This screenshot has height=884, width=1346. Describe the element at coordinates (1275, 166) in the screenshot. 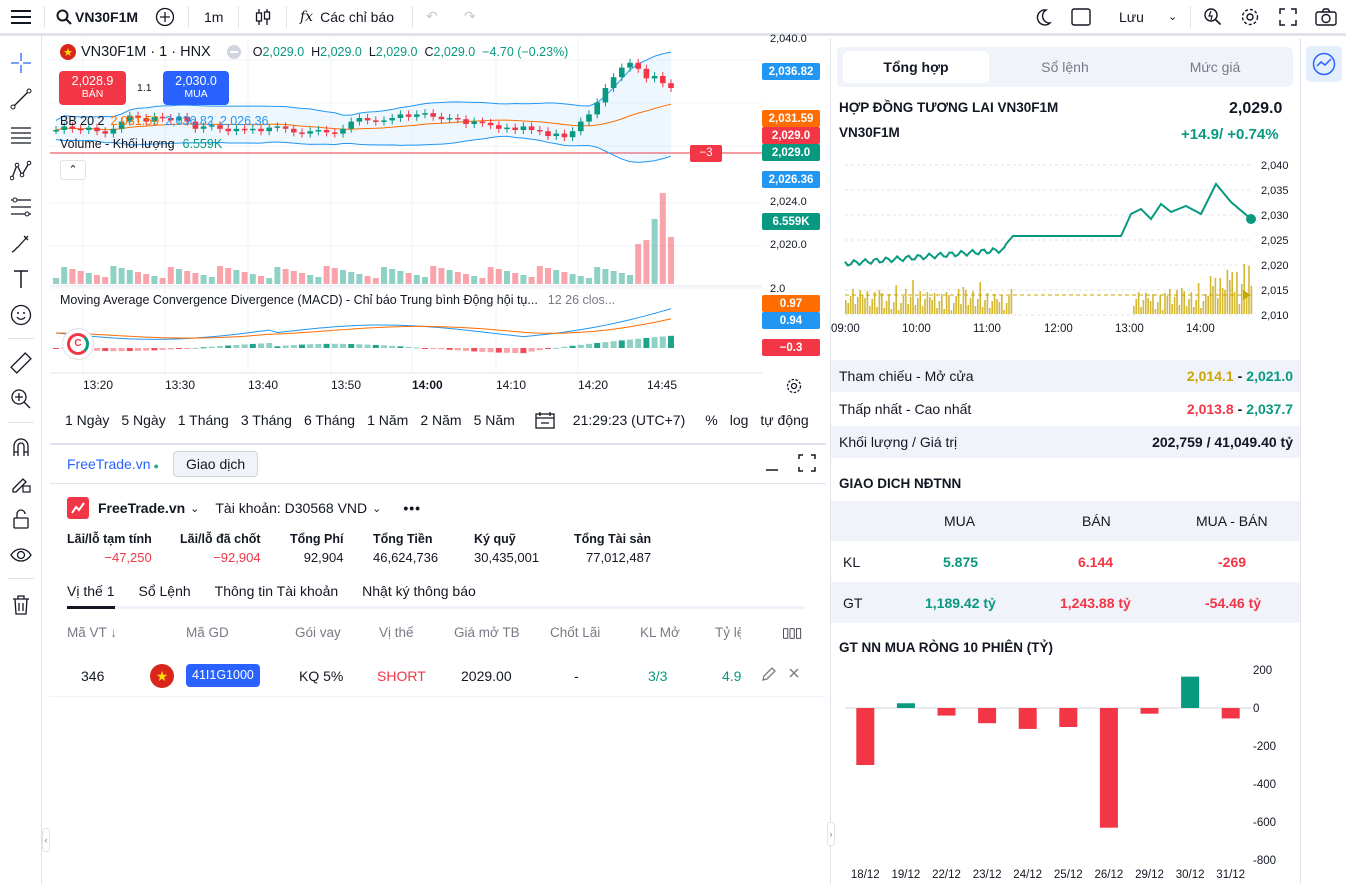

I see `mini-y-label: 2,040` at that location.